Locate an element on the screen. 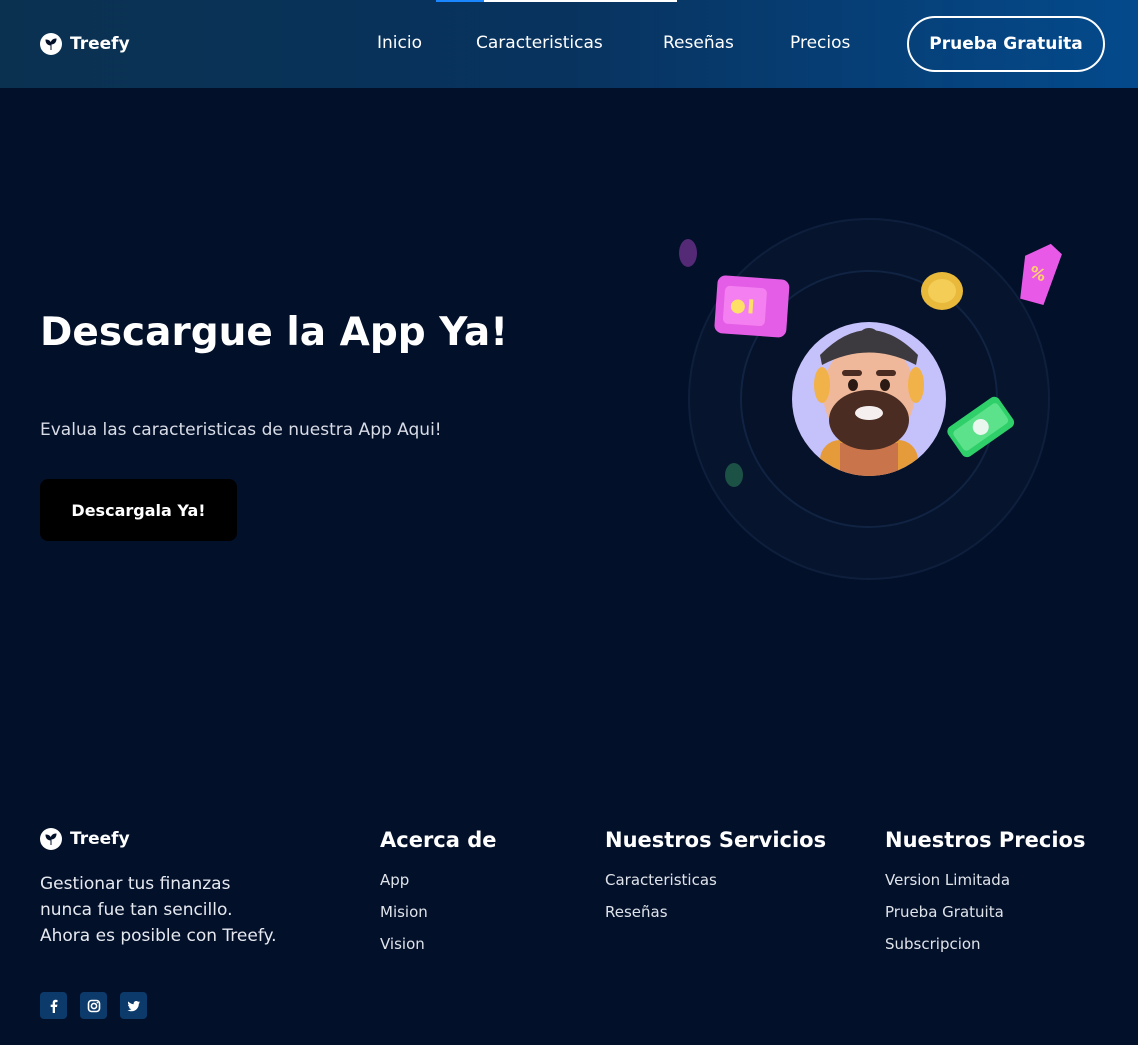 This screenshot has height=1045, width=1138. scroll-progress-fill is located at coordinates (460, 1).